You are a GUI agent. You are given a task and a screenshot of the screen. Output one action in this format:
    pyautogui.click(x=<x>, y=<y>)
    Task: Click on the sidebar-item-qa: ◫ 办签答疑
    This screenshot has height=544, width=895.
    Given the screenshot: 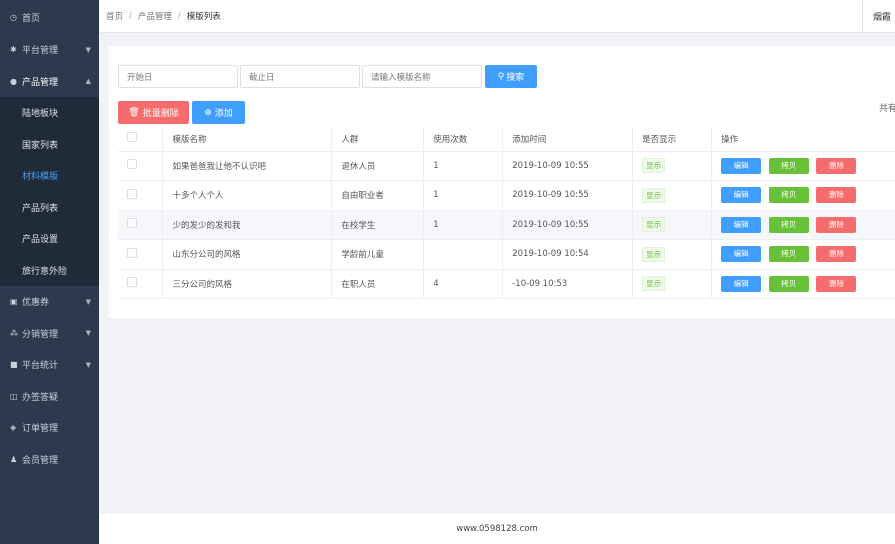 What is the action you would take?
    pyautogui.click(x=49, y=397)
    